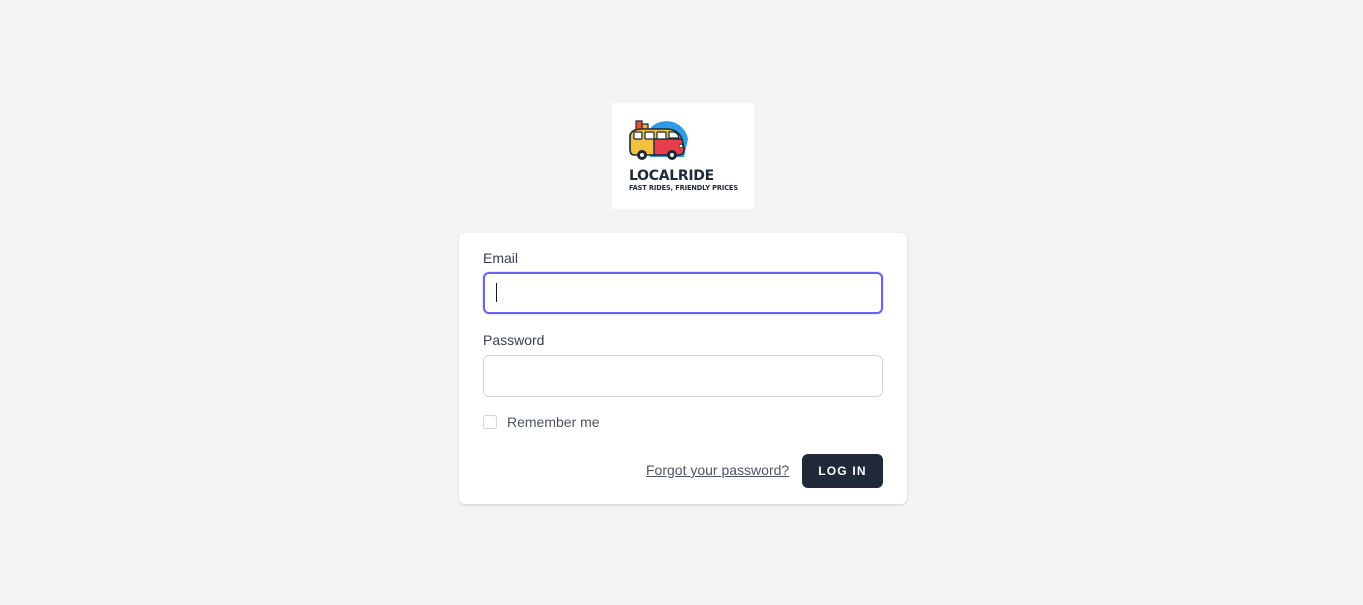 Image resolution: width=1363 pixels, height=605 pixels. Describe the element at coordinates (496, 292) in the screenshot. I see `text-caret` at that location.